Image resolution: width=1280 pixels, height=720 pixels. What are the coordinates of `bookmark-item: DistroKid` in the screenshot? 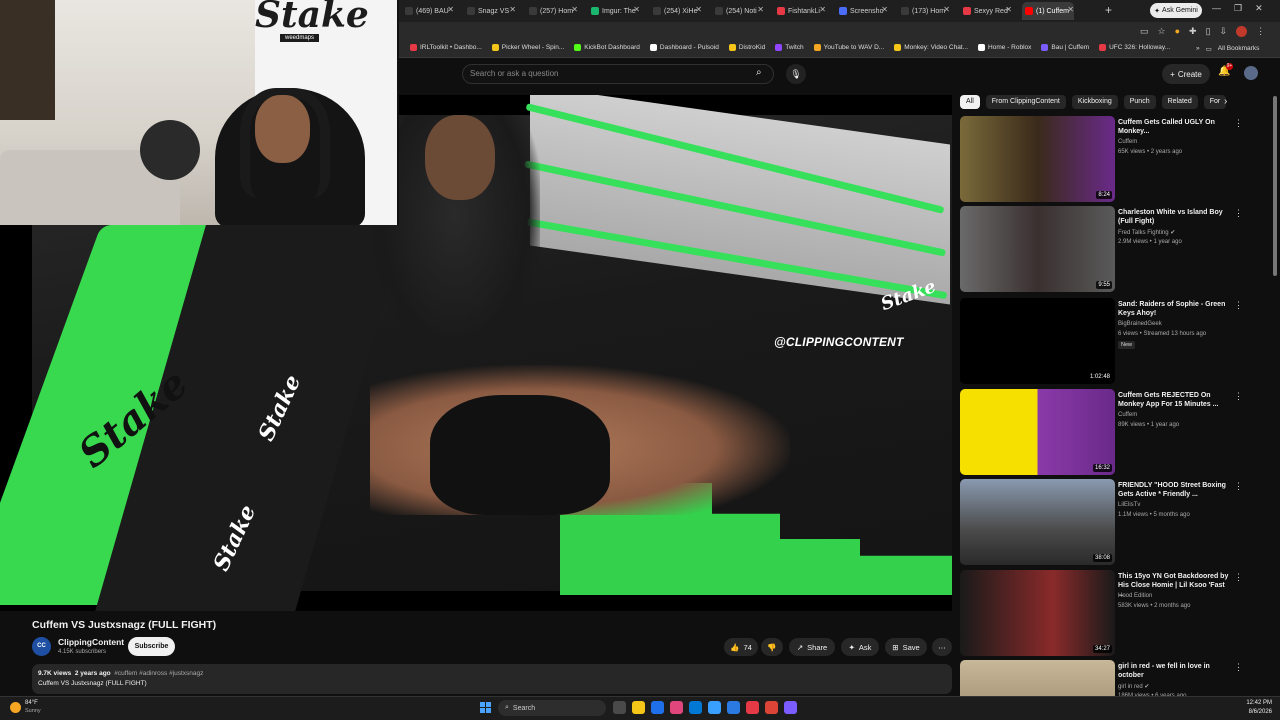 It's located at (746, 47).